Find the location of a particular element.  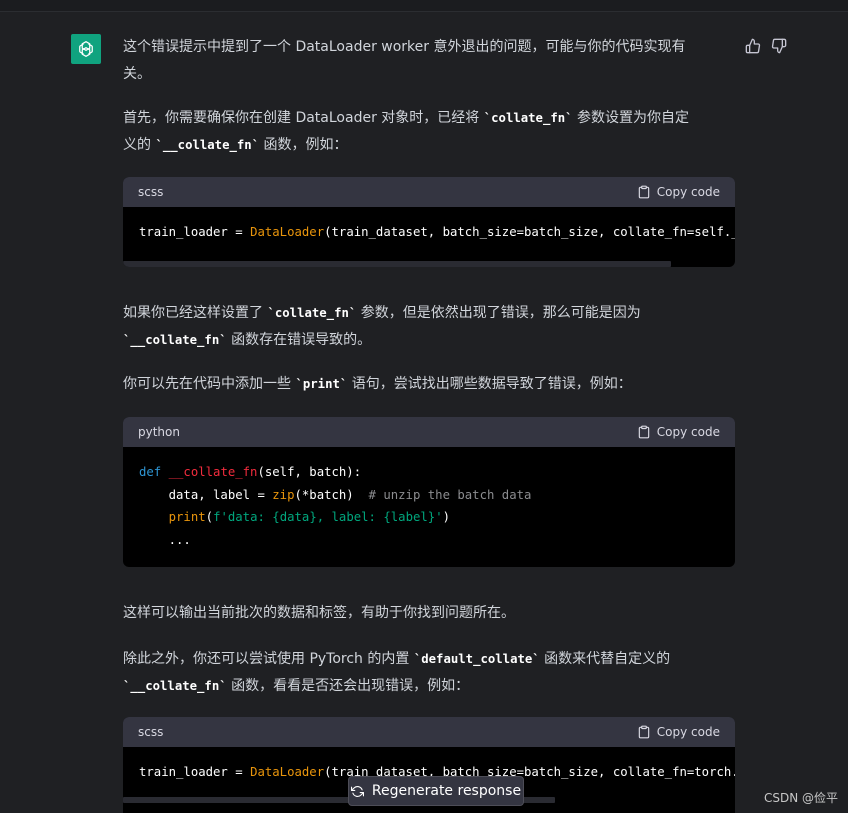

text-line: 这样可以输出当前批次的数据和标签，有助于你找到问题所在。 is located at coordinates (319, 613).